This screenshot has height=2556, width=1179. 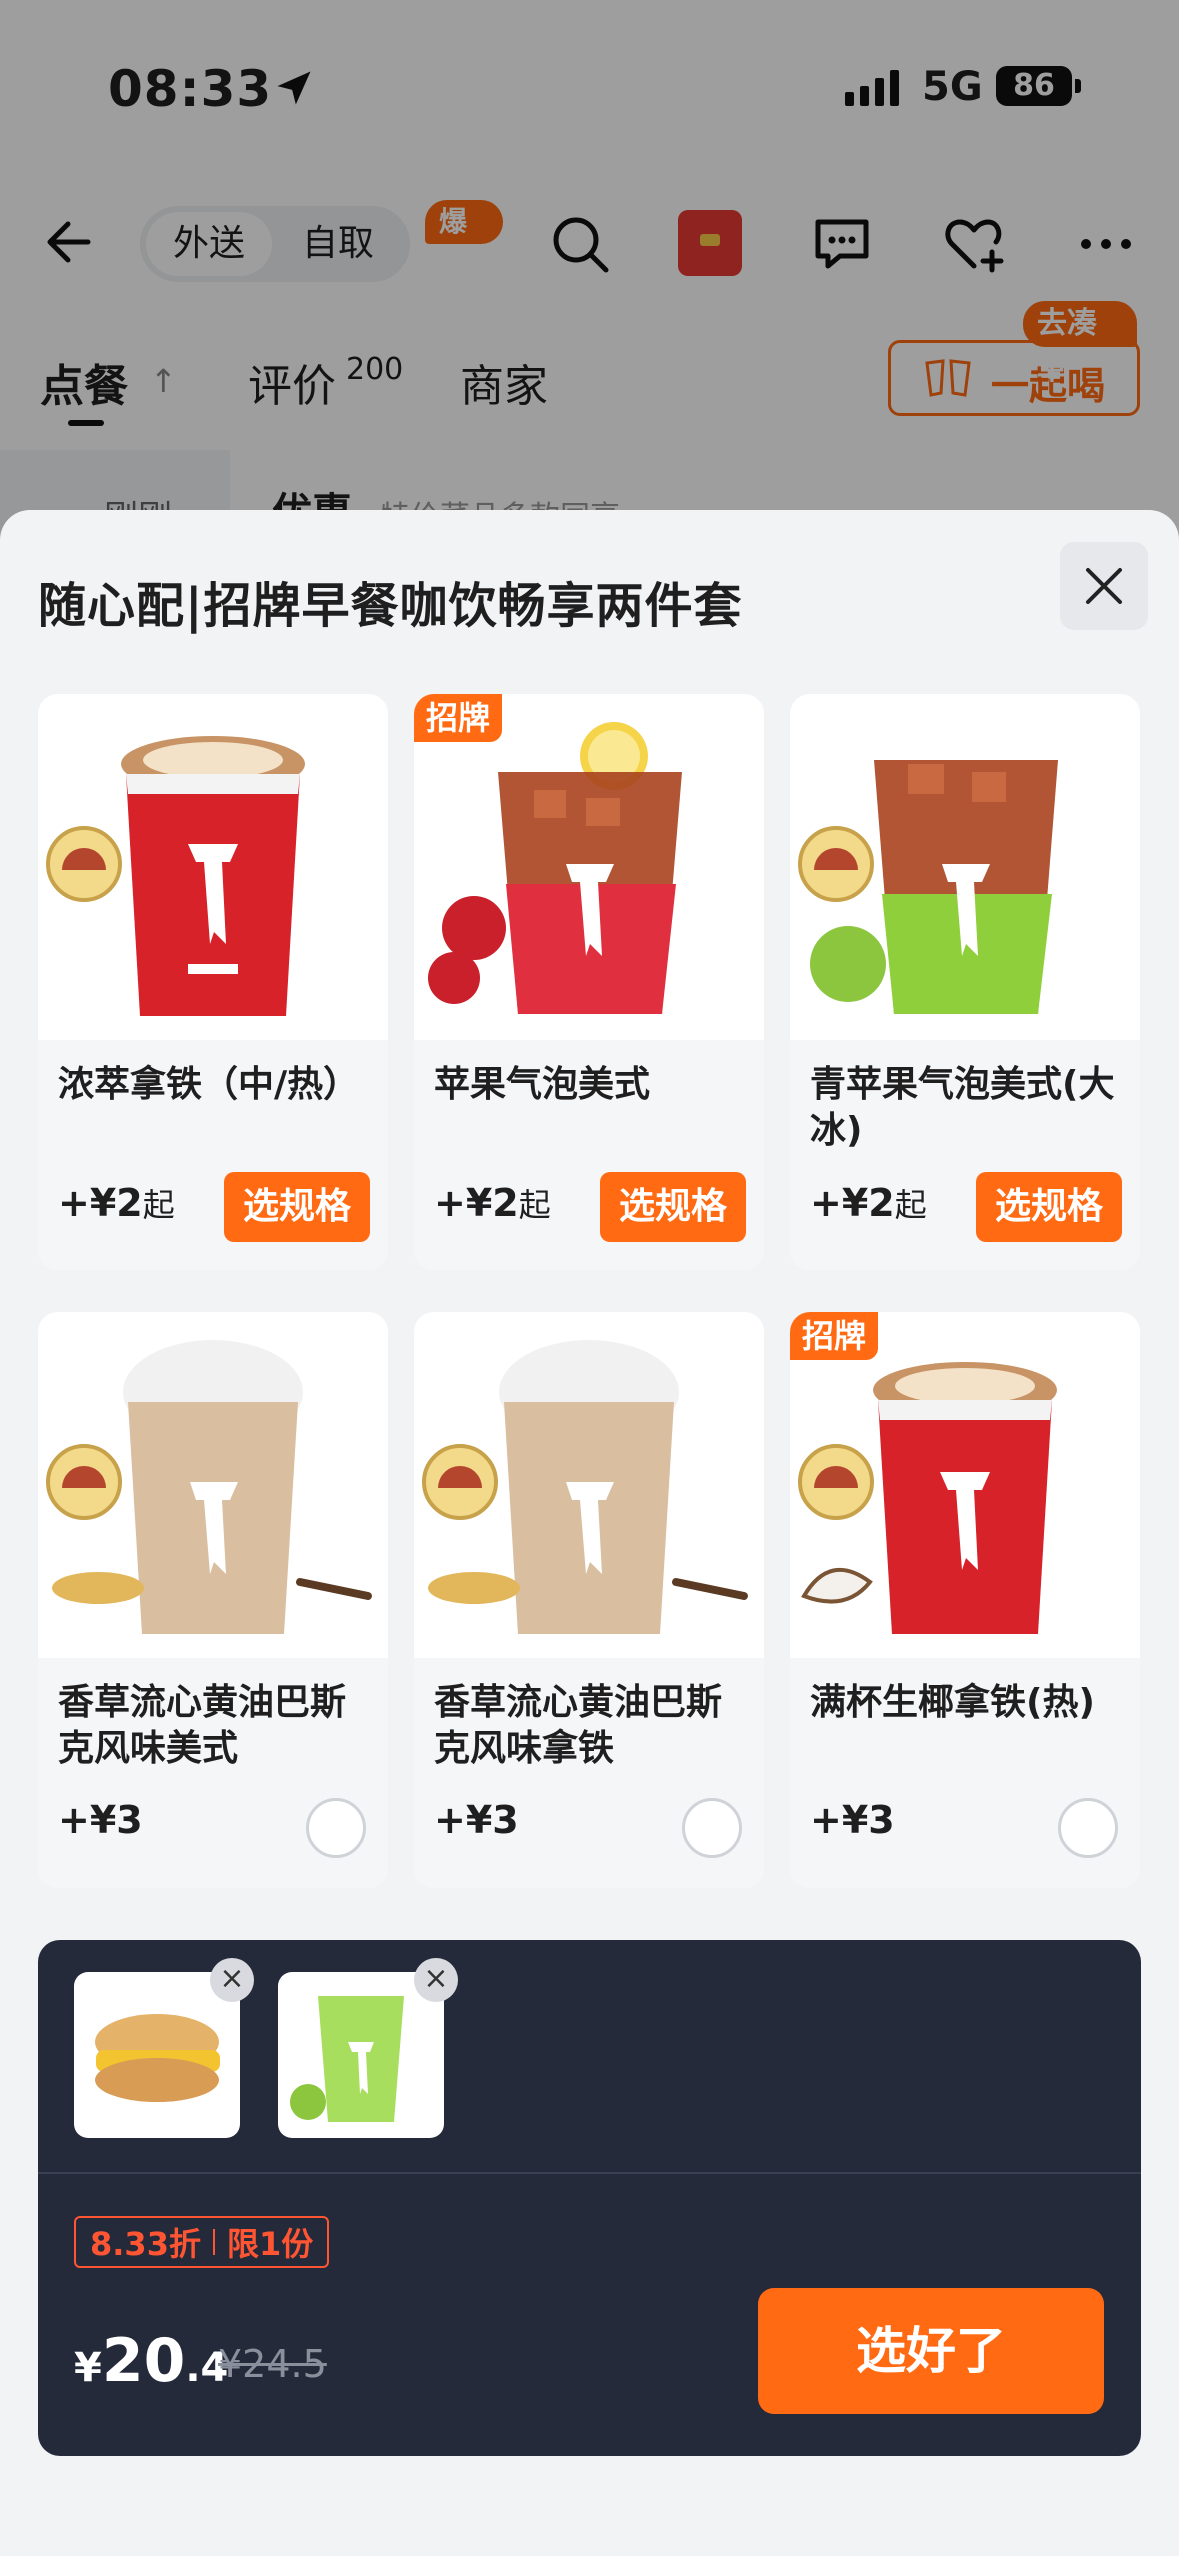 I want to click on product-name: 香草流心黄油巴斯克风味美式, so click(x=202, y=1725).